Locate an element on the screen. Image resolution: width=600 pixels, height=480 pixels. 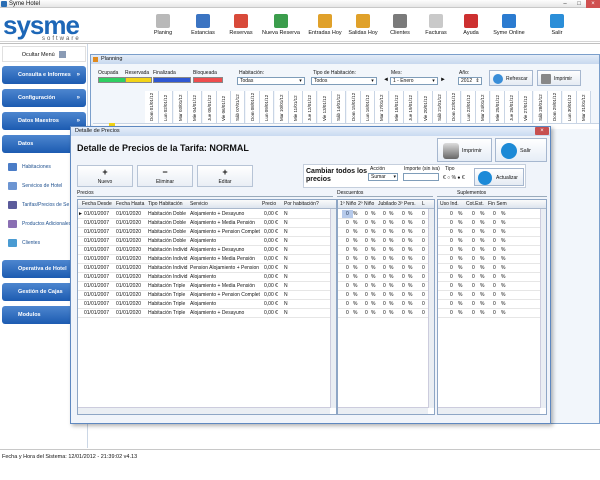
nuevo-button: + Nuevo is located at coordinates (105, 176).